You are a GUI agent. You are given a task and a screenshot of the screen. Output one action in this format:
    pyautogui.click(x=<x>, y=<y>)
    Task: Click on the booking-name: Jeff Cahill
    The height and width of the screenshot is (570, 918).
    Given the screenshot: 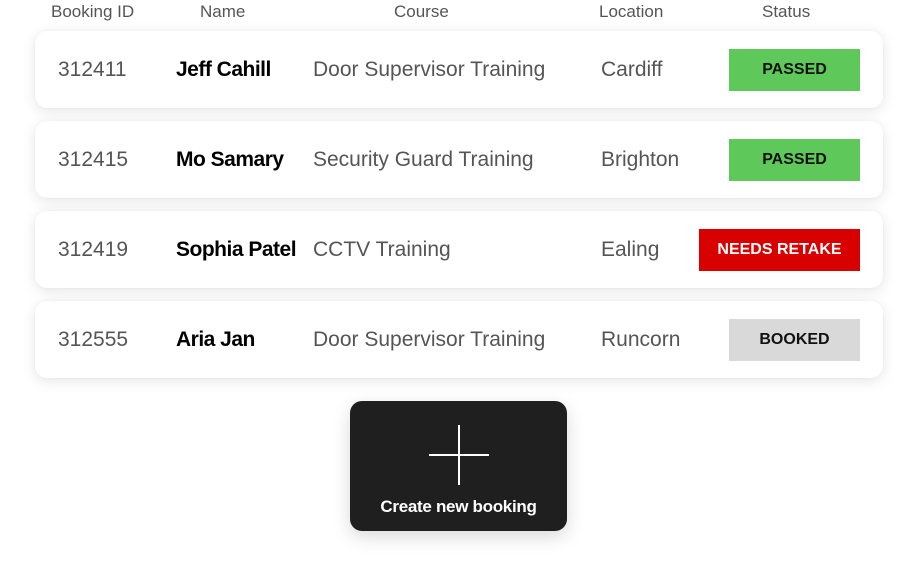 What is the action you would take?
    pyautogui.click(x=223, y=69)
    